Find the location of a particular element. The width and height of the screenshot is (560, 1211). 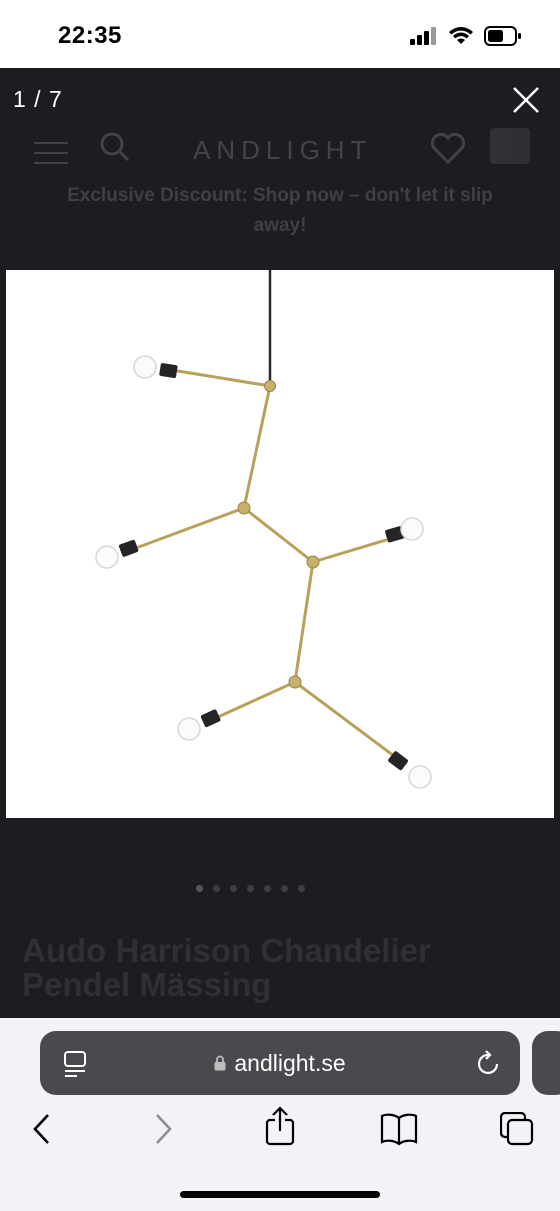

url-display: andlight.se is located at coordinates (280, 1063).